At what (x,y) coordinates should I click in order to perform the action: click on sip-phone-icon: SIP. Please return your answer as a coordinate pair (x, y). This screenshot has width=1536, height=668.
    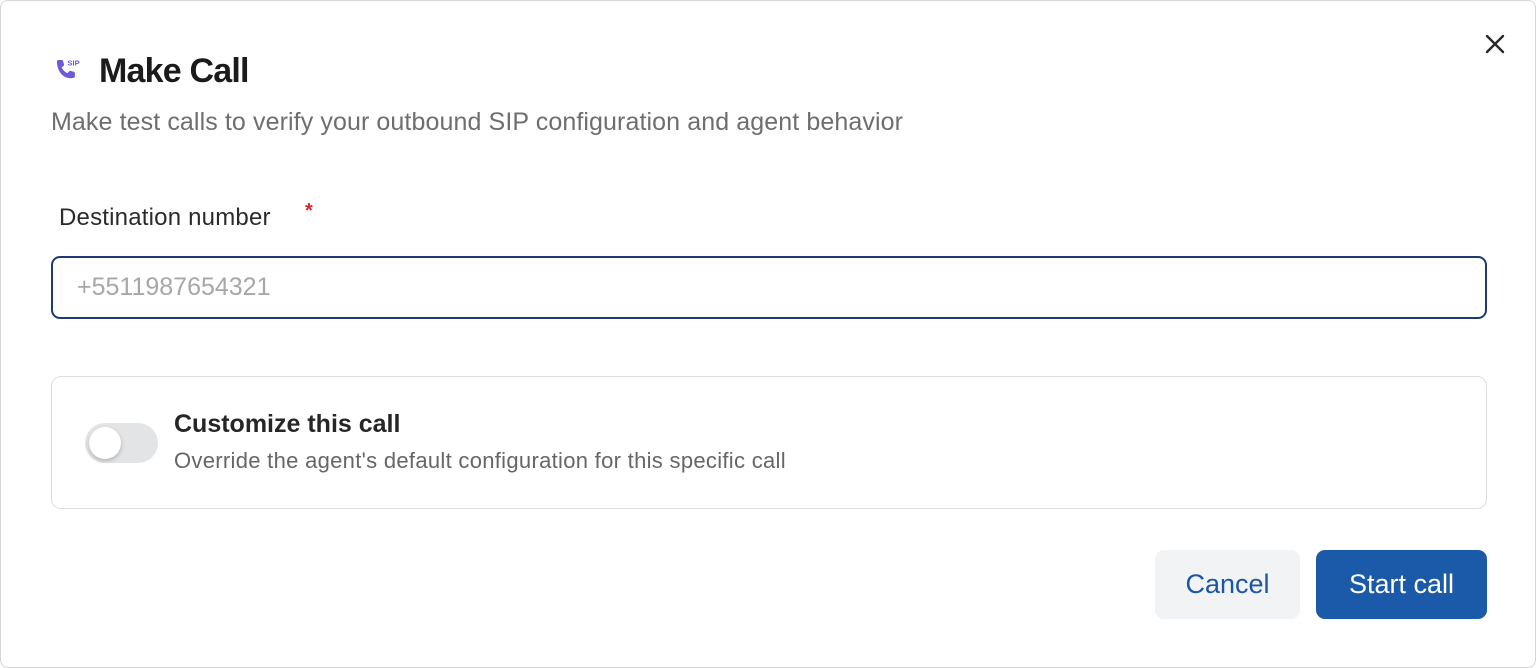
    Looking at the image, I should click on (67, 71).